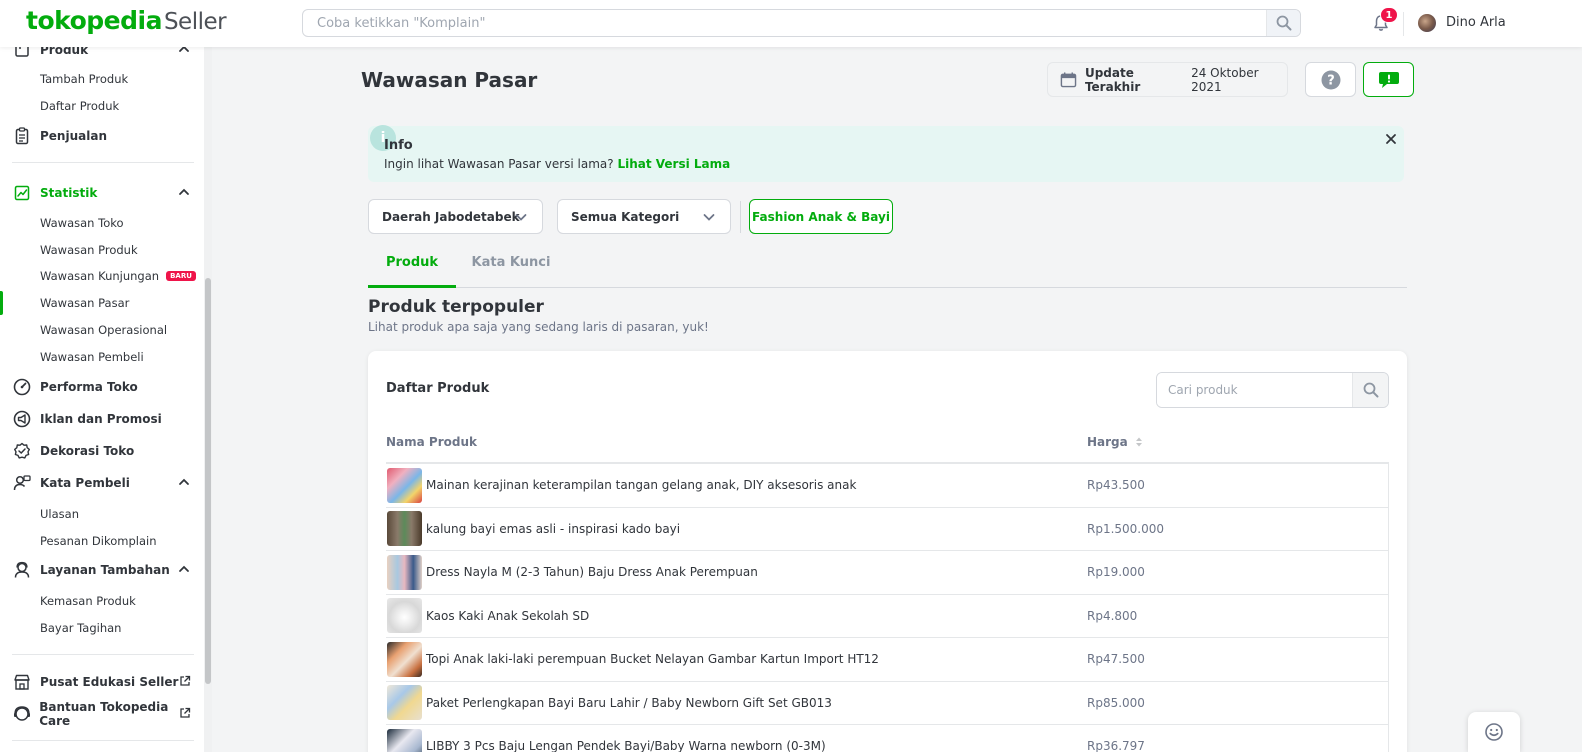 The image size is (1582, 752). What do you see at coordinates (21, 714) in the screenshot?
I see `support-icon` at bounding box center [21, 714].